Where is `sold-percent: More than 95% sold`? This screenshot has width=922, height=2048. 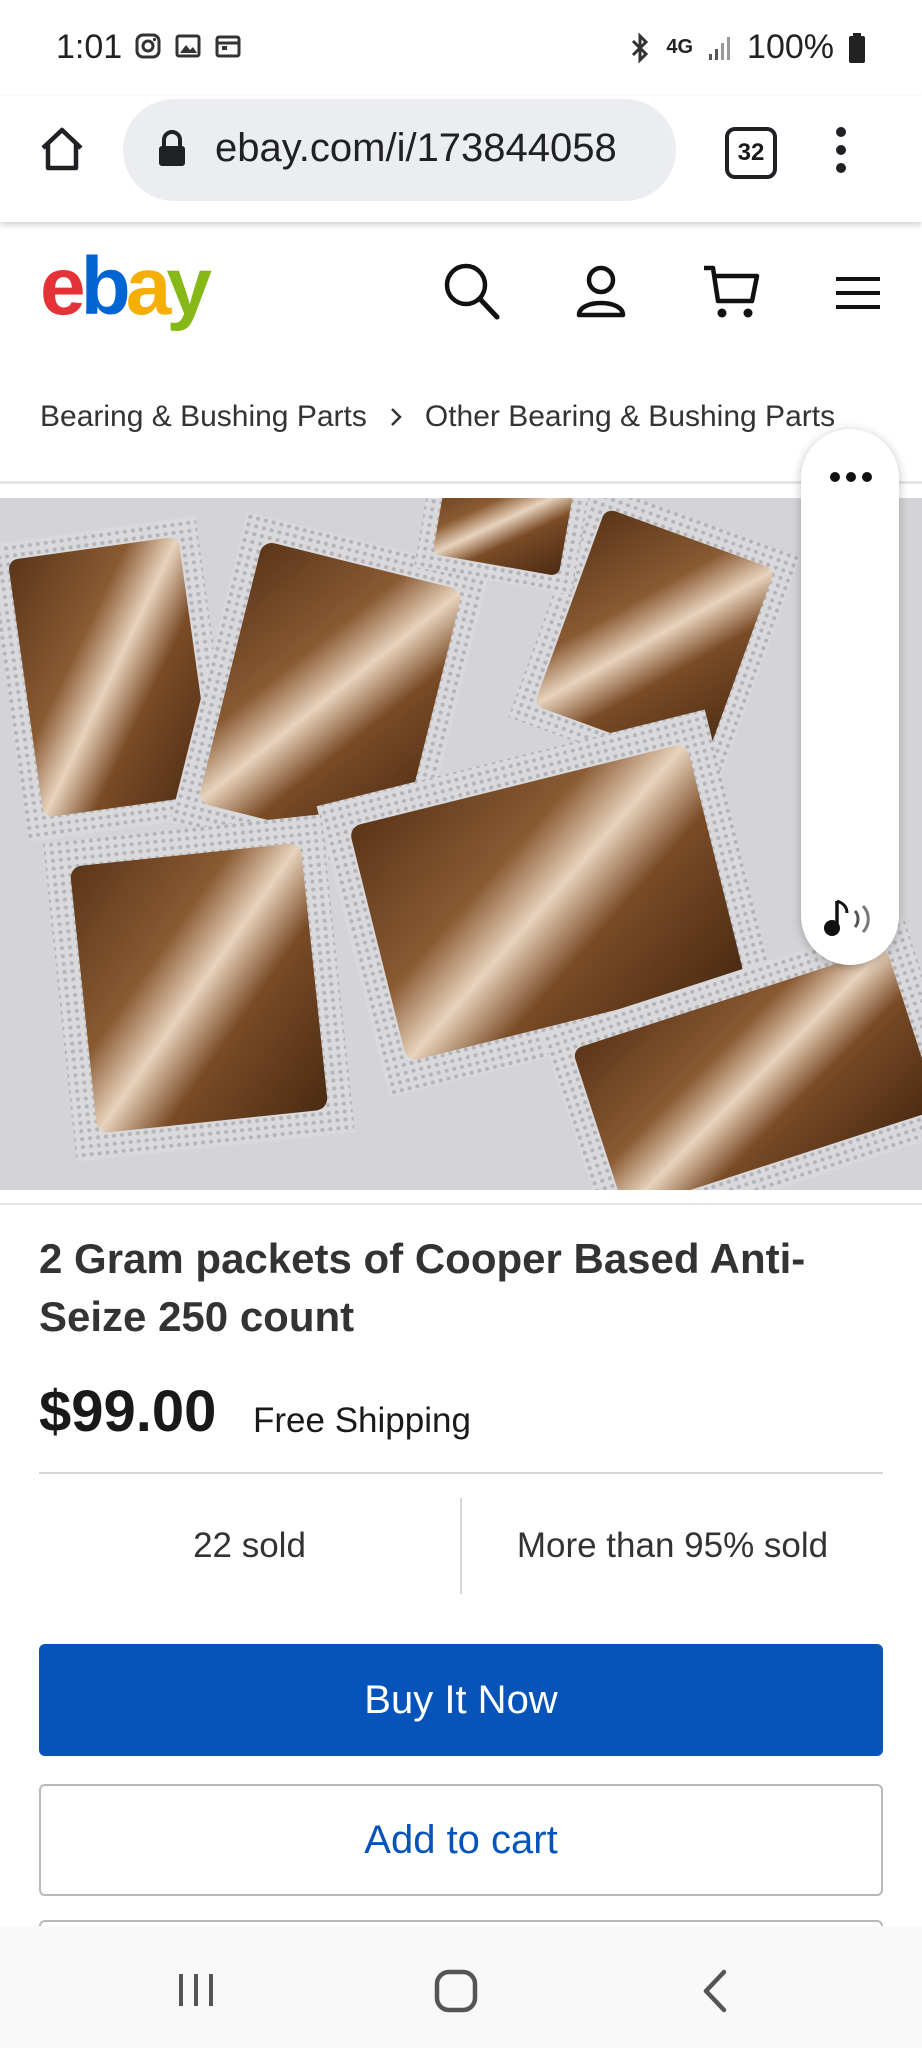
sold-percent: More than 95% sold is located at coordinates (672, 1545).